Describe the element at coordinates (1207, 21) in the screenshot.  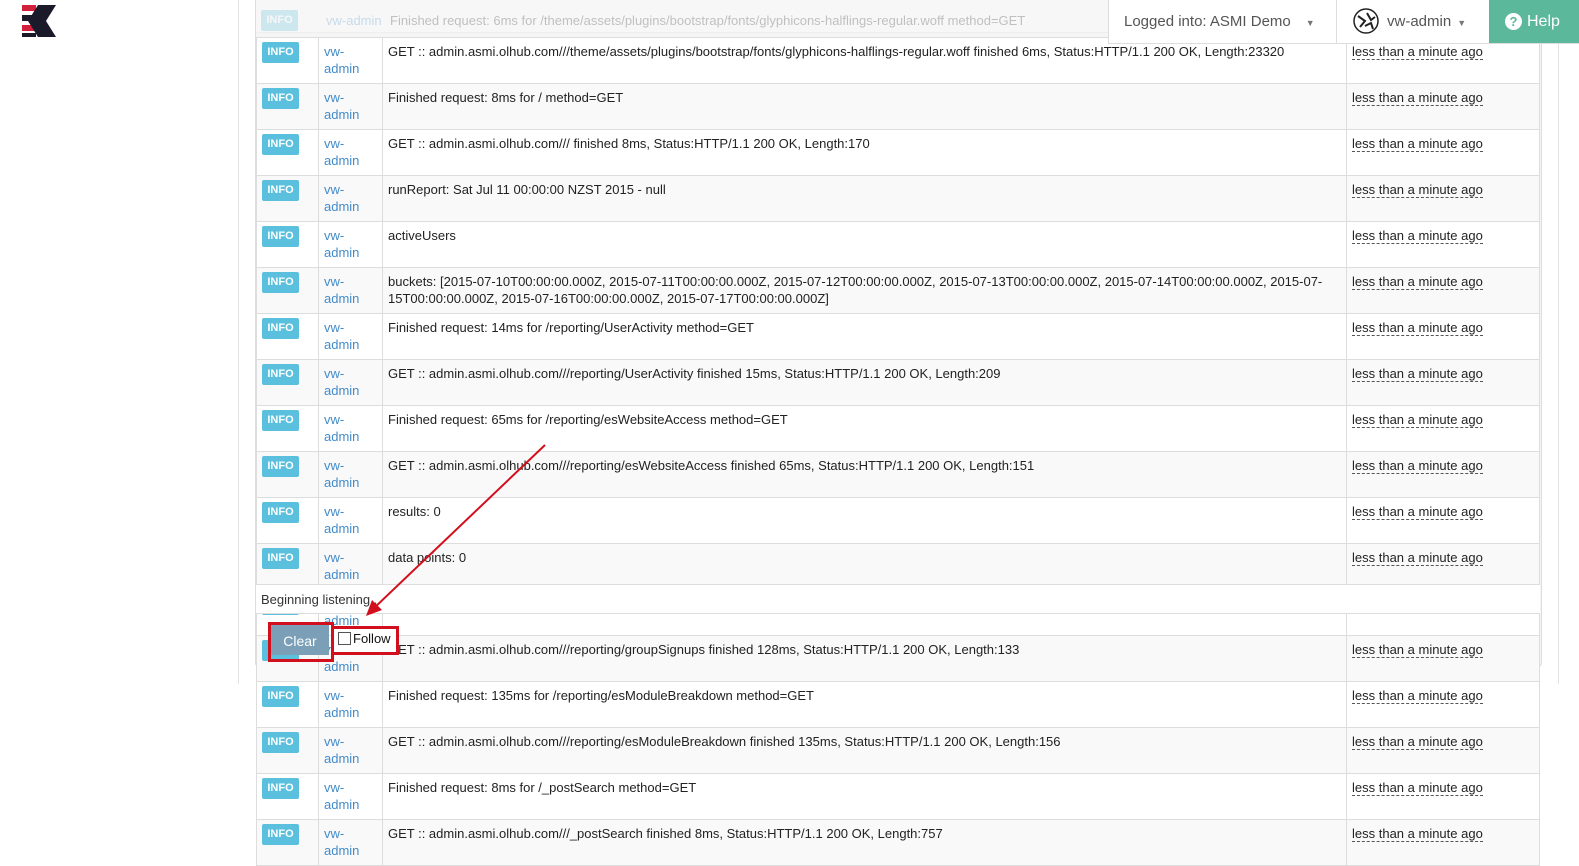
I see `tenant-label: Logged into: ASMI Demo` at that location.